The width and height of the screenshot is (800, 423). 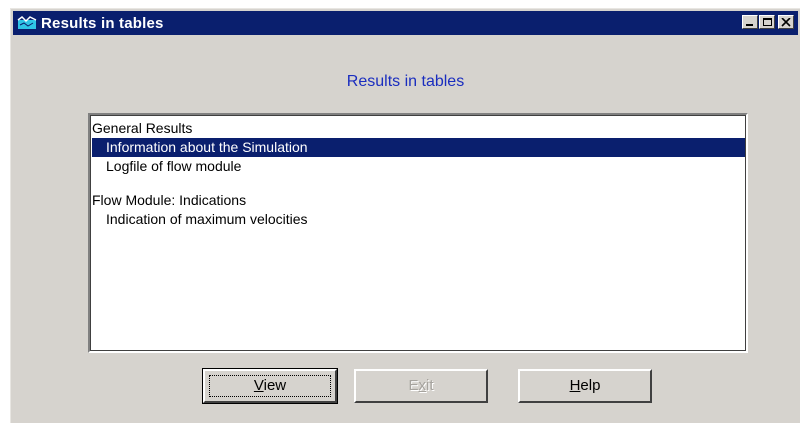 What do you see at coordinates (749, 25) in the screenshot?
I see `minimize-icon` at bounding box center [749, 25].